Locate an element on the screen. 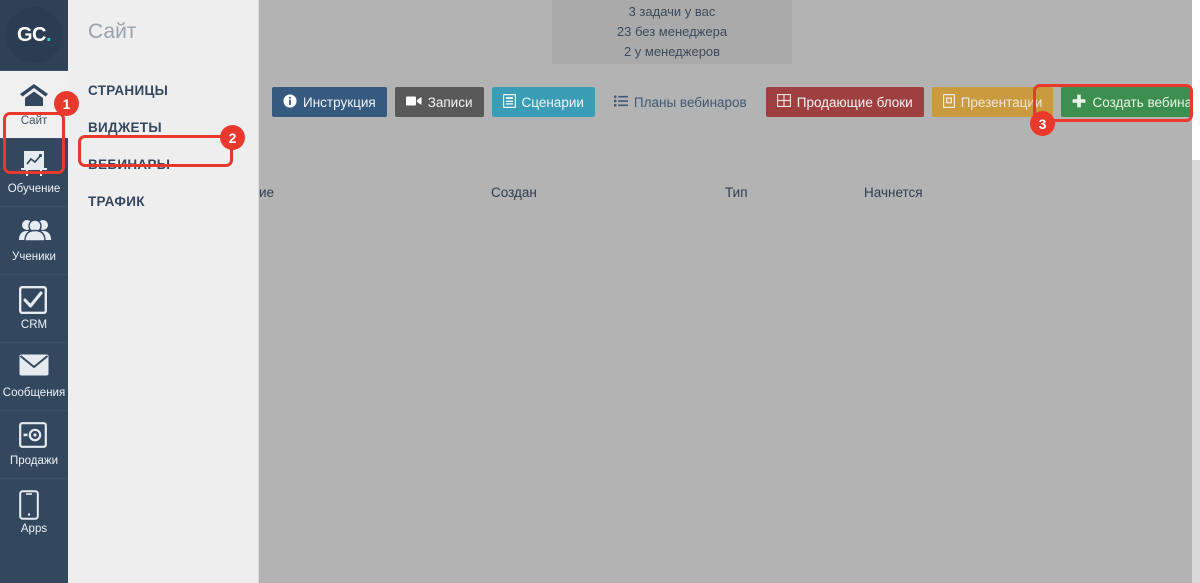  plus-icon is located at coordinates (1079, 102).